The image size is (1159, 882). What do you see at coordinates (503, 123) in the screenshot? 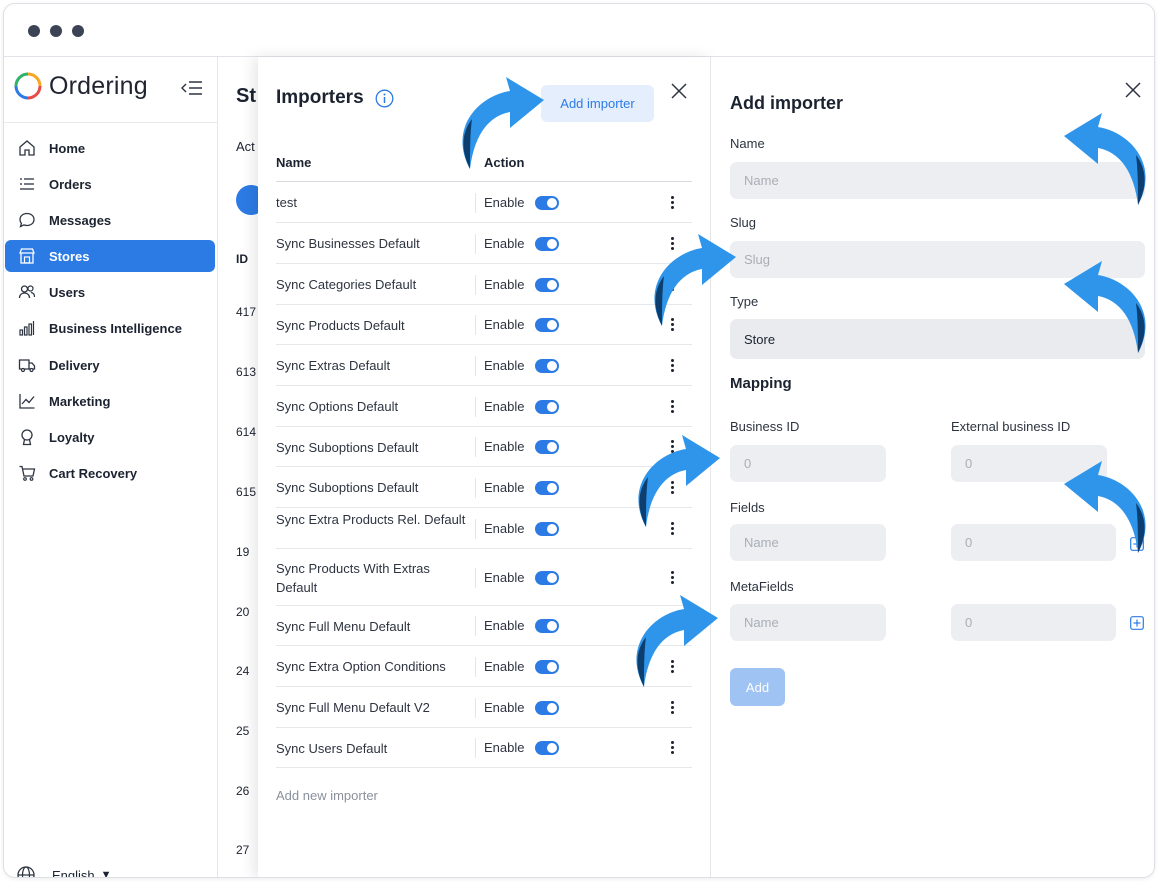
I see `arrow-add-importer-button` at bounding box center [503, 123].